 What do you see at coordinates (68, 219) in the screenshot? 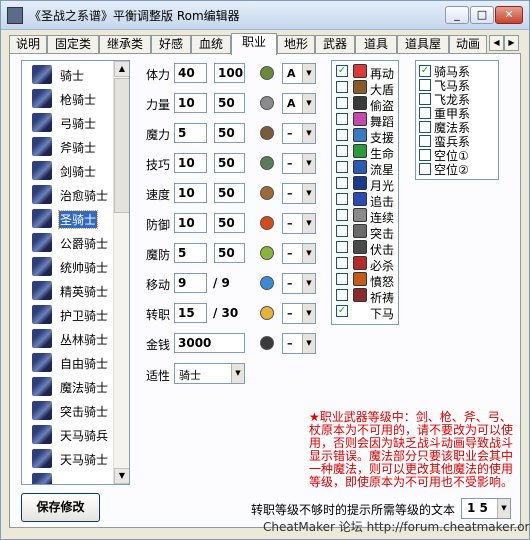
I see `list-item-selected: 圣骑士` at bounding box center [68, 219].